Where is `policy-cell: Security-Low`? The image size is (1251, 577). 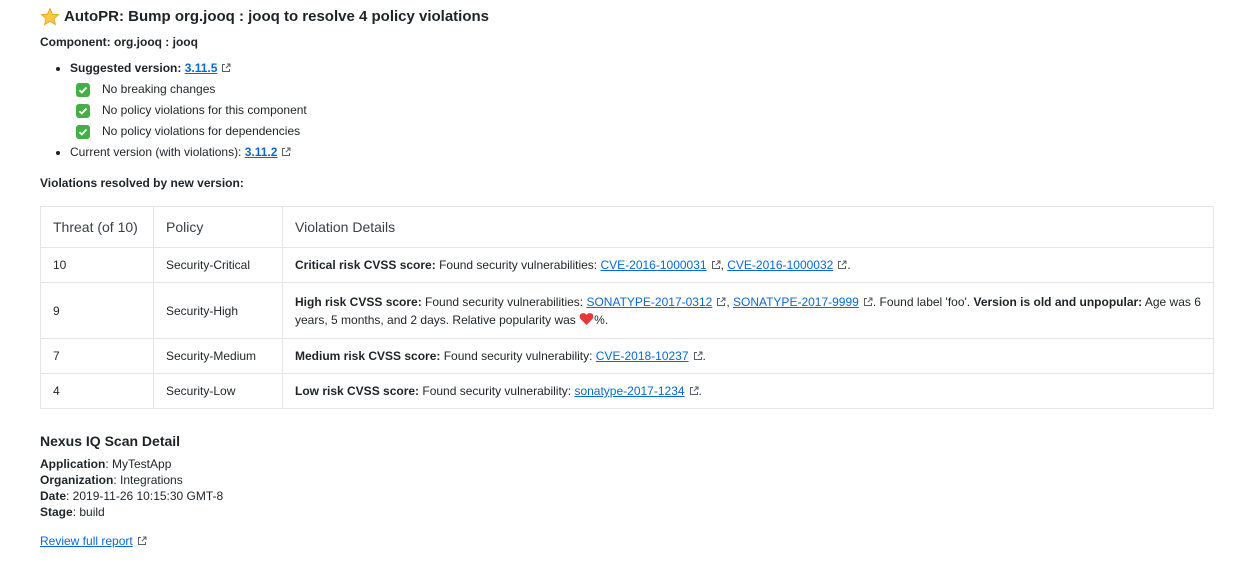 policy-cell: Security-Low is located at coordinates (218, 391).